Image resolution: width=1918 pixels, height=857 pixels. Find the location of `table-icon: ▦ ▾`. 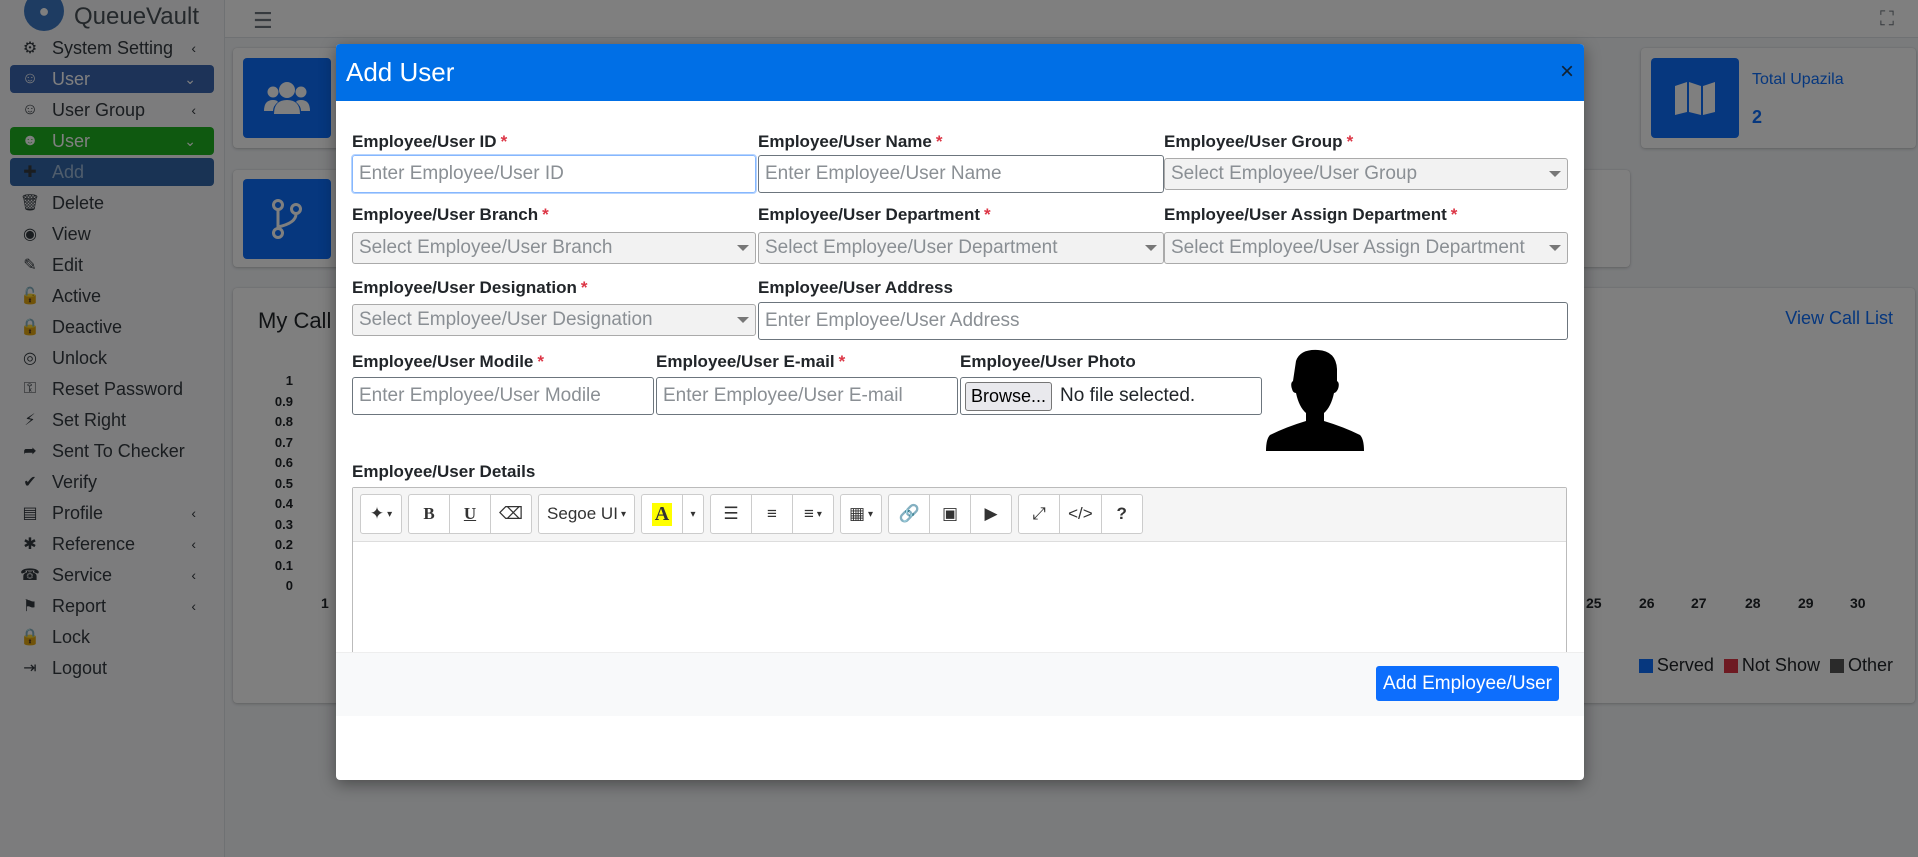

table-icon: ▦ ▾ is located at coordinates (861, 514).